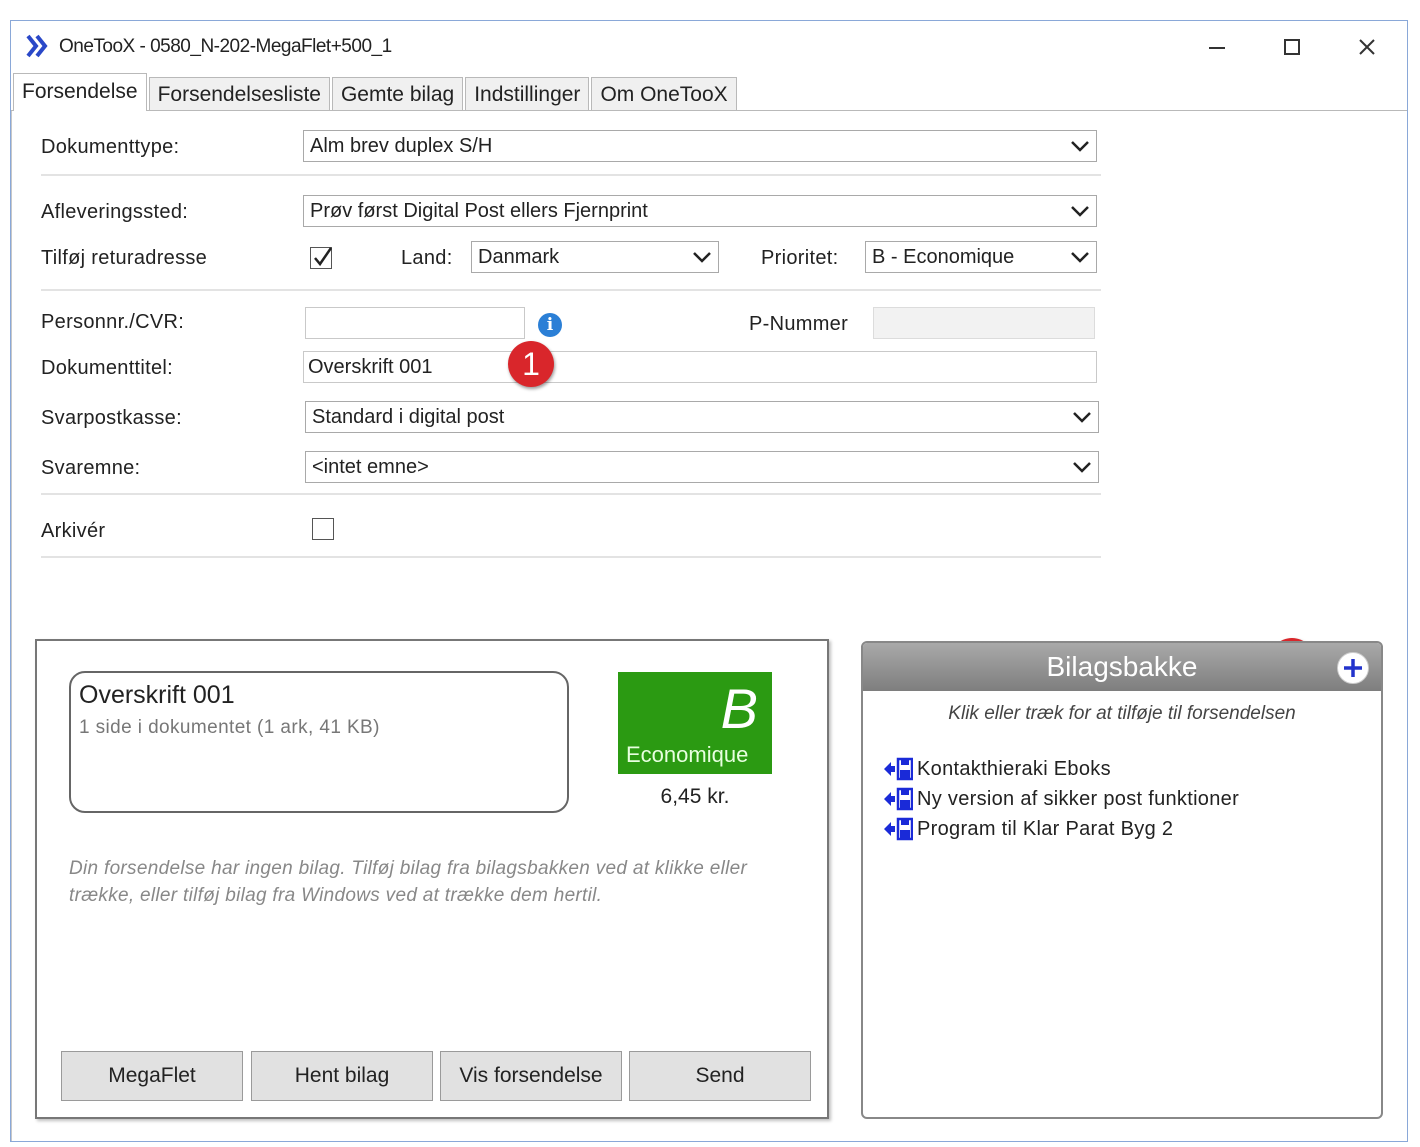 This screenshot has height=1147, width=1420. I want to click on tray-title: Bilagsbakke, so click(1122, 666).